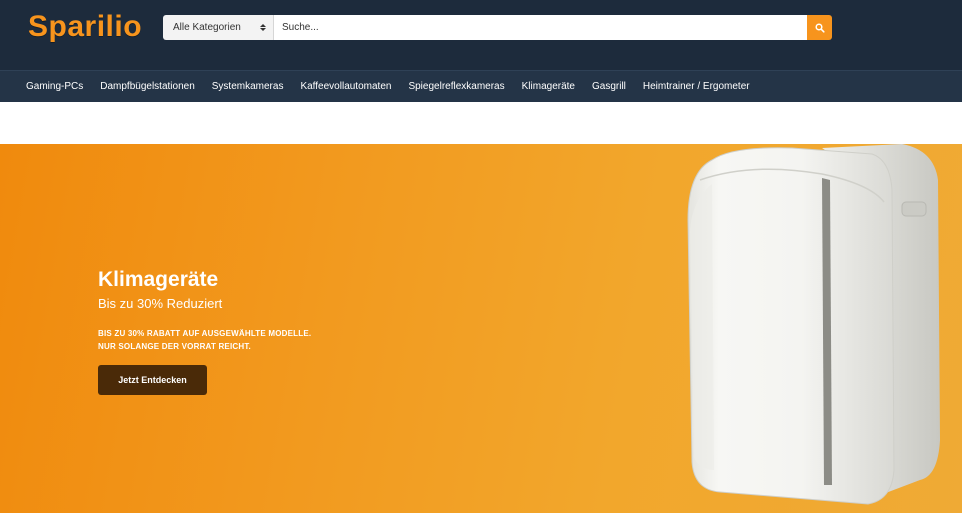 Image resolution: width=962 pixels, height=513 pixels. Describe the element at coordinates (85, 27) in the screenshot. I see `site-logo: Sparilio` at that location.